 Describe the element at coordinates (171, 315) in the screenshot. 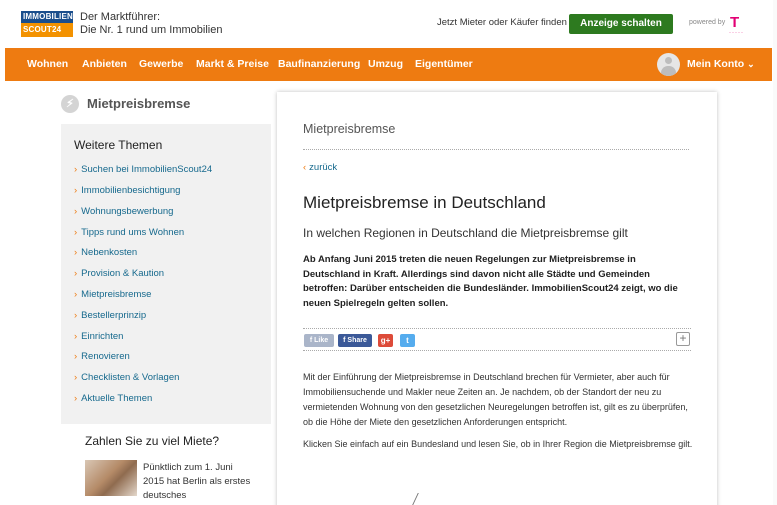

I see `sidebar-item-bestellerprinzip: › Bestellerprinzip` at that location.